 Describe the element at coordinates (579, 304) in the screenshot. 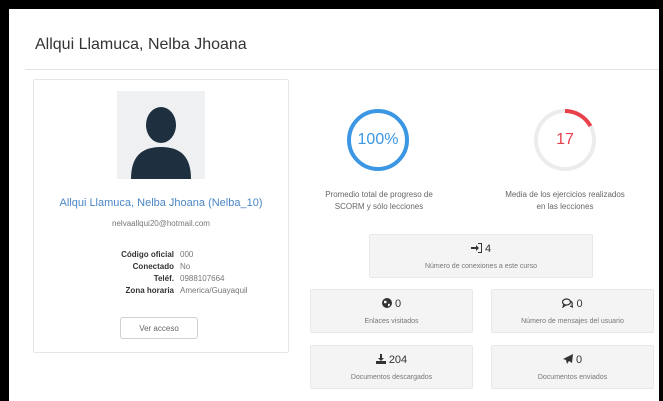

I see `messages-value: 0` at that location.